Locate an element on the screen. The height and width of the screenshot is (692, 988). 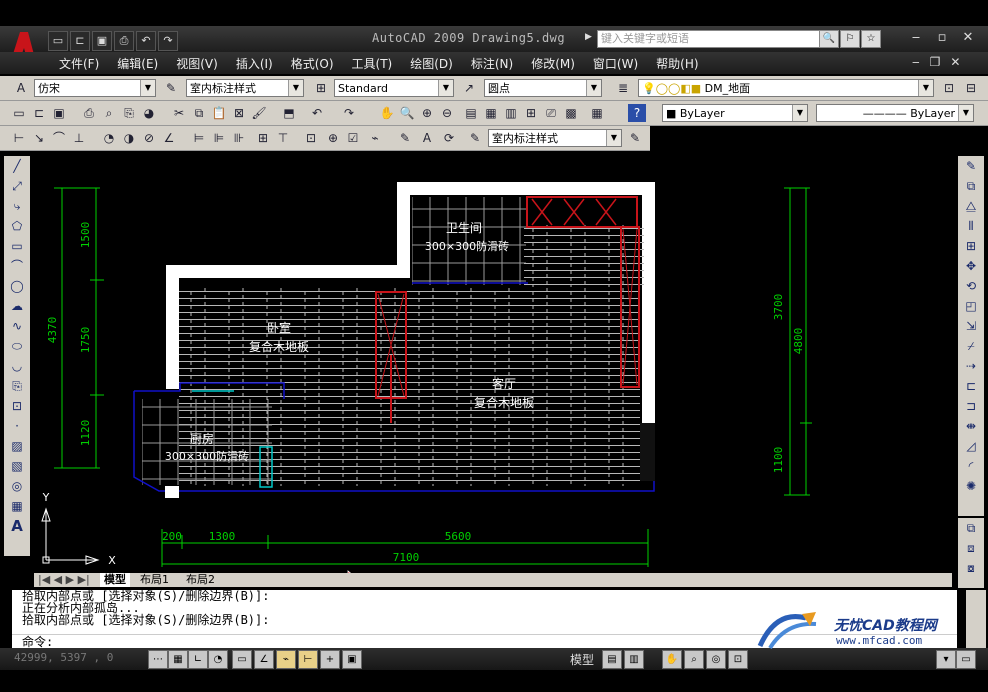
save-icon: ▣ is located at coordinates (59, 113).